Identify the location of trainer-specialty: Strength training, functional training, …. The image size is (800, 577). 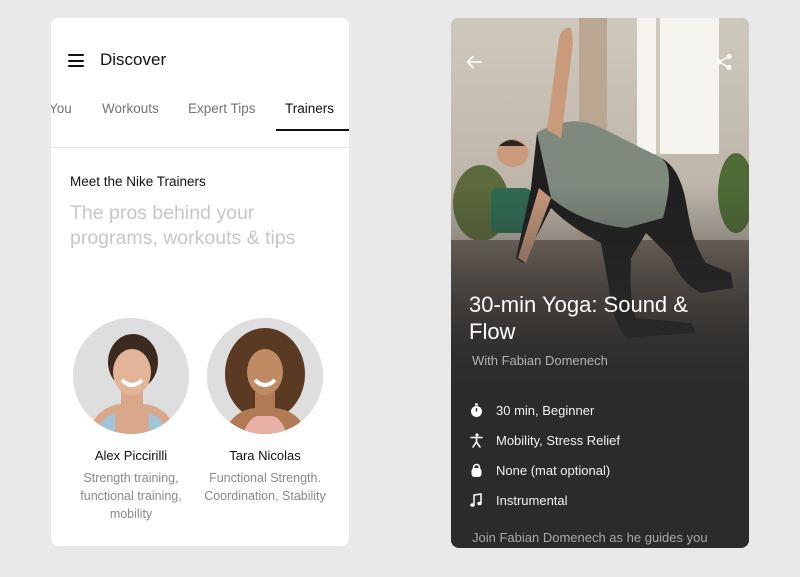
(131, 496).